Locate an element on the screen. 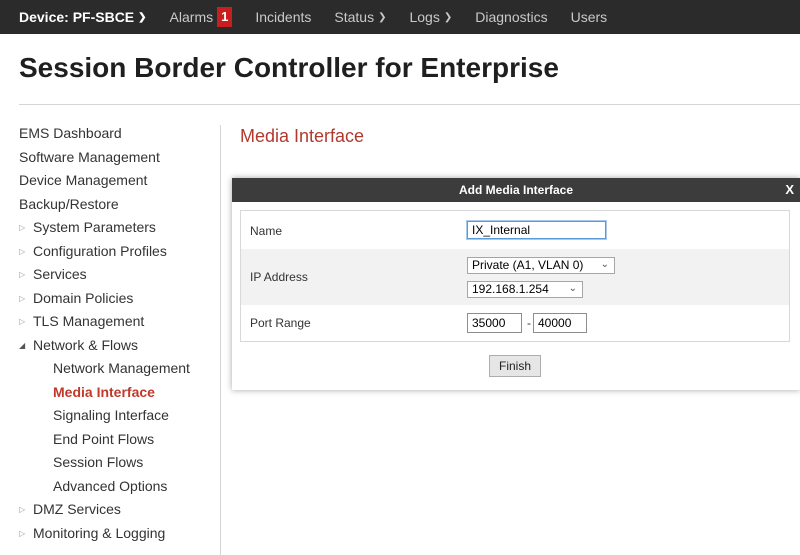  sidebar-item-label: DMZ Services is located at coordinates (77, 509).